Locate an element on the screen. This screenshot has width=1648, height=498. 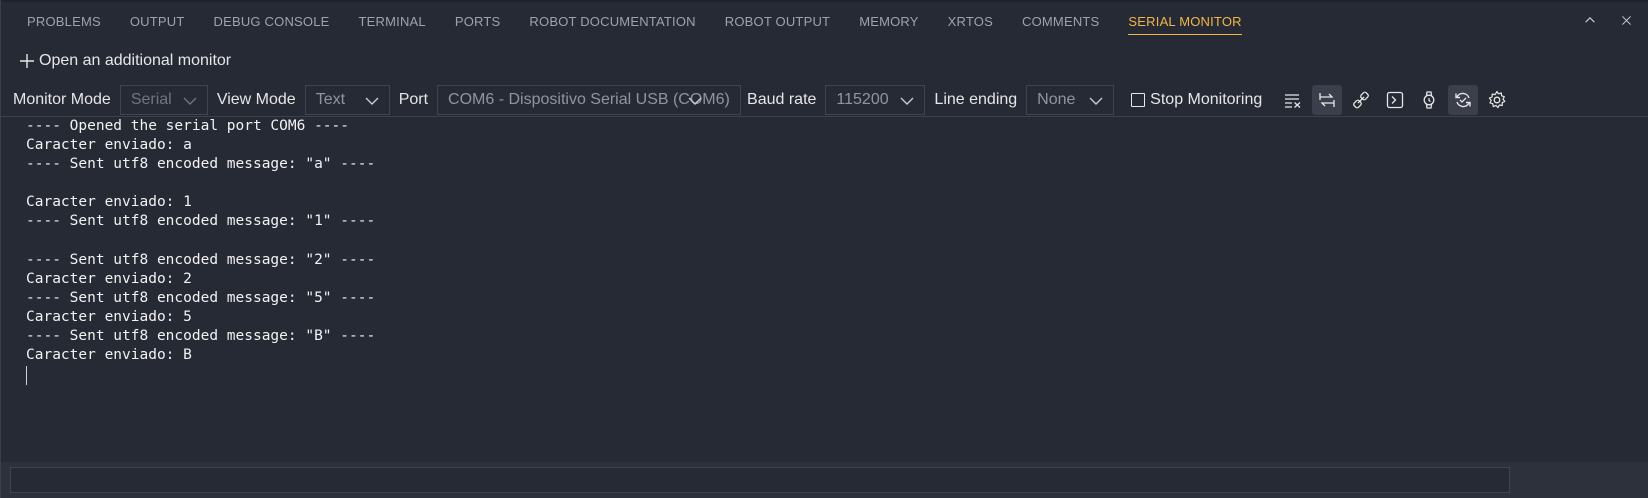
output-line: Caracter enviado: B is located at coordinates (109, 355).